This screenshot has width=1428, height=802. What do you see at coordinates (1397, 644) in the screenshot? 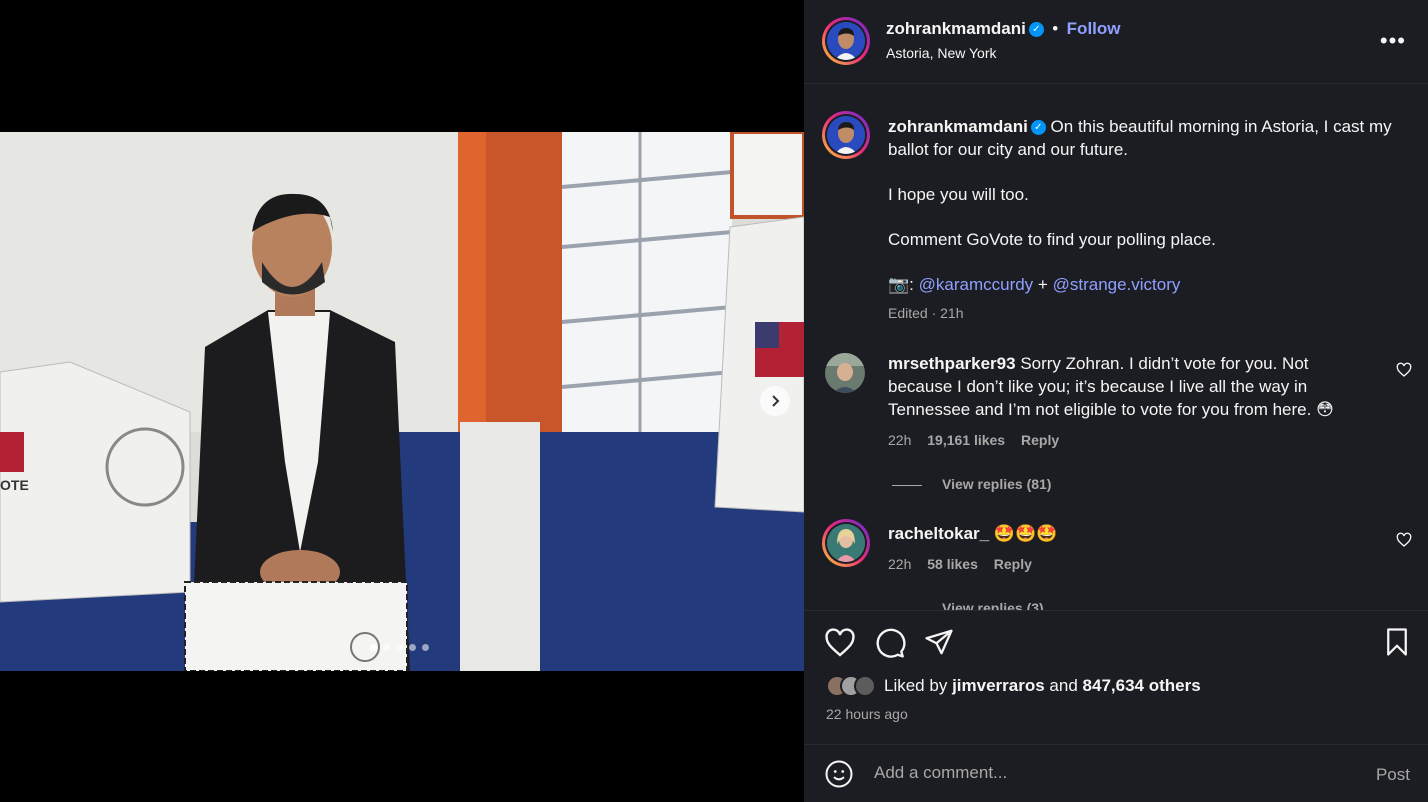
I see `save-bookmark-icon` at bounding box center [1397, 644].